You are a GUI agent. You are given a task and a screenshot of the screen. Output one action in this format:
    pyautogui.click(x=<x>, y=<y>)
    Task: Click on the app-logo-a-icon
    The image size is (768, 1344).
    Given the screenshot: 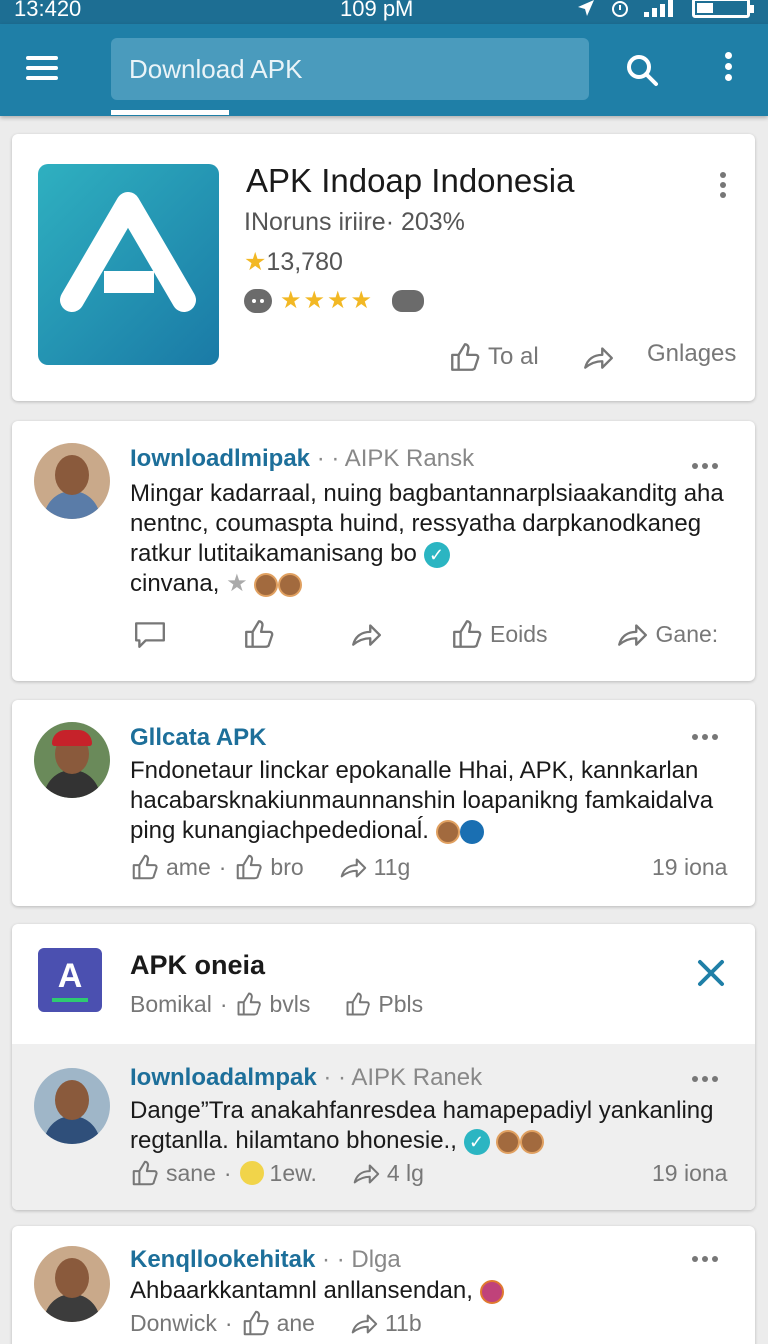 What is the action you would take?
    pyautogui.click(x=128, y=252)
    